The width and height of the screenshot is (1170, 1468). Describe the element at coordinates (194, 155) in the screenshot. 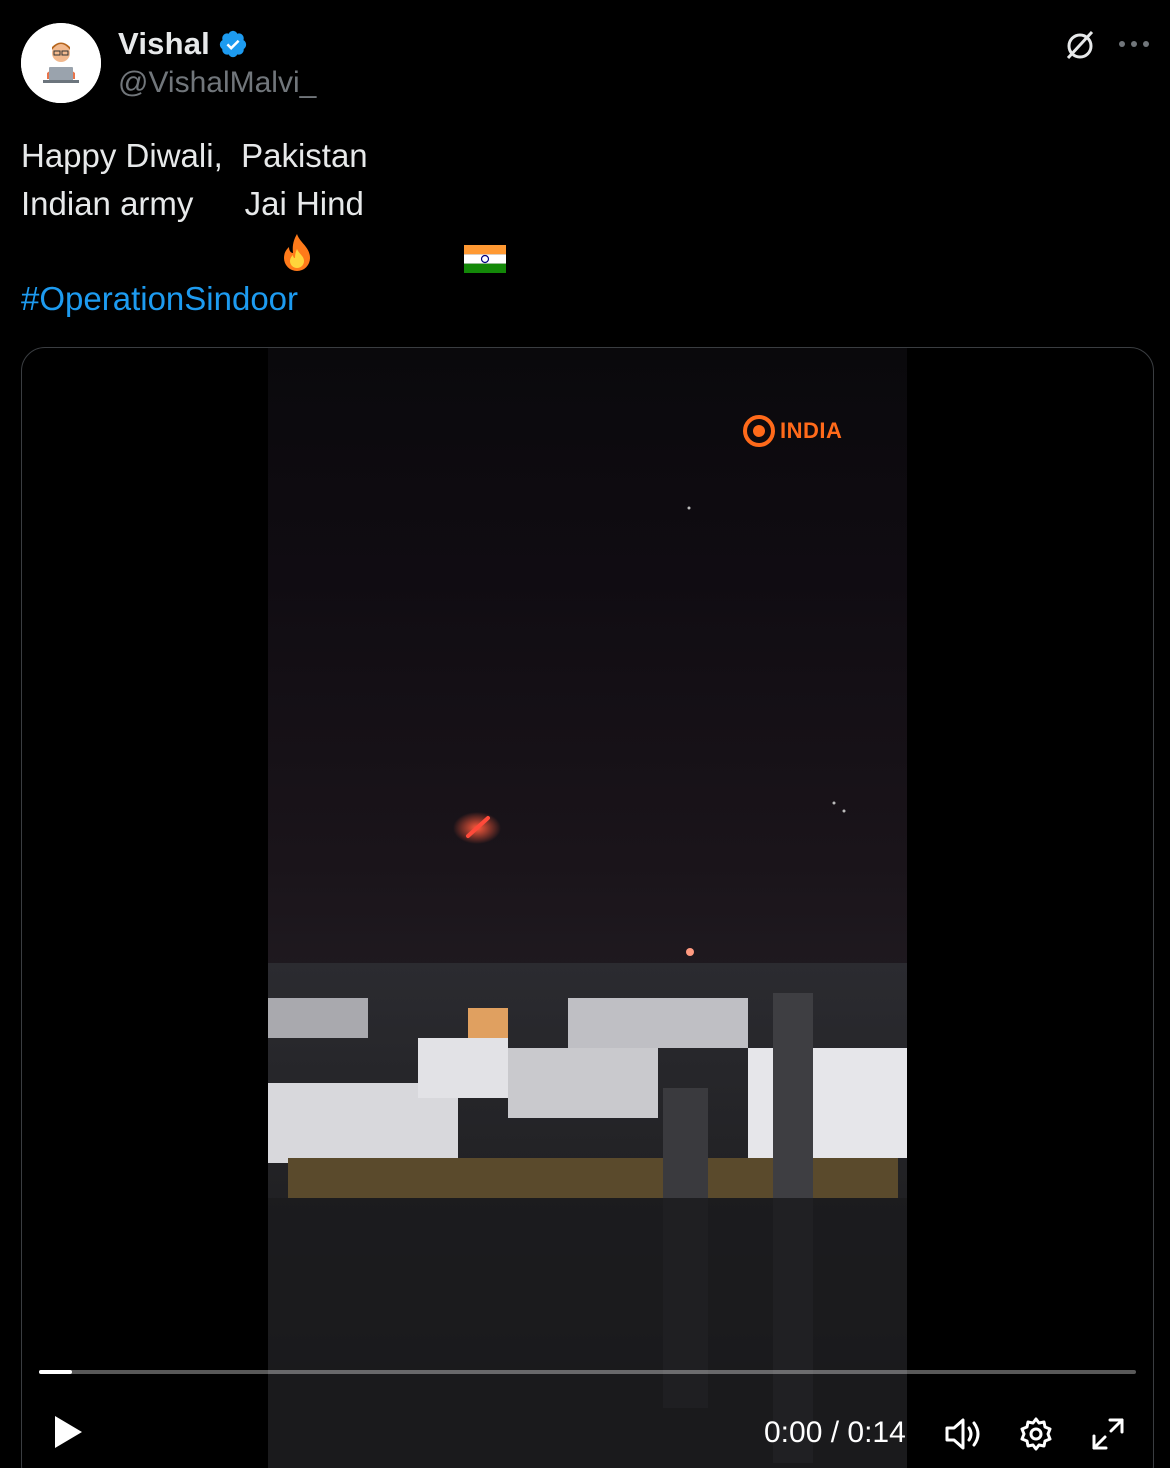

I see `tweet-line-1: Happy Diwali, Pakistan` at that location.